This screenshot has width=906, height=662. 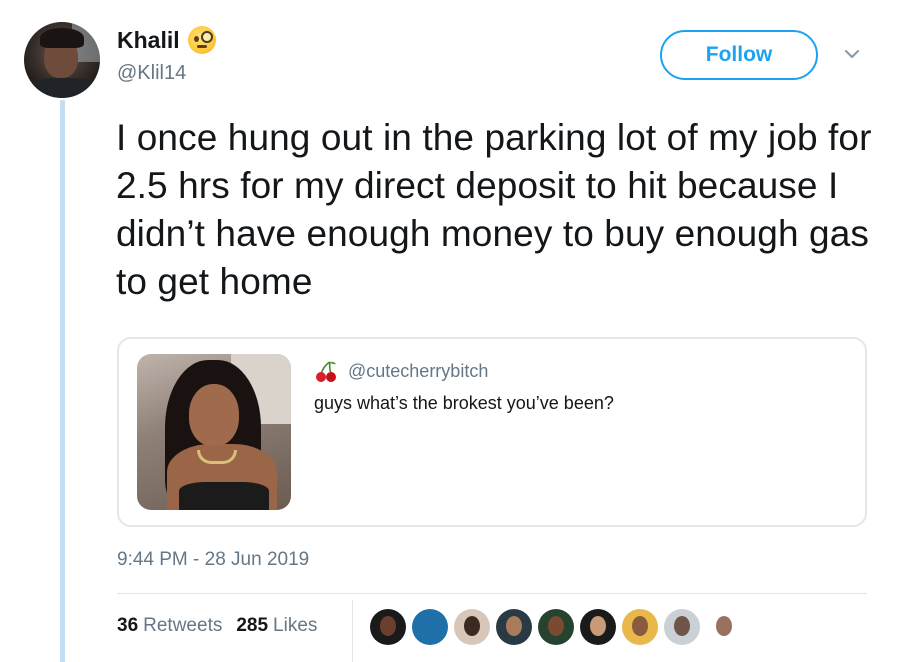 I want to click on tweet-stats: 36 Retweets 285 Likes, so click(x=217, y=626).